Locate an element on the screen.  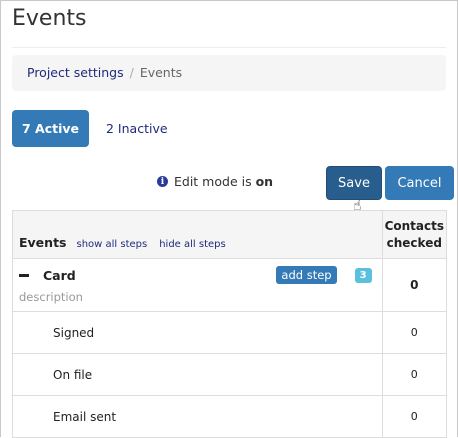
cancel-button: Cancel is located at coordinates (419, 183).